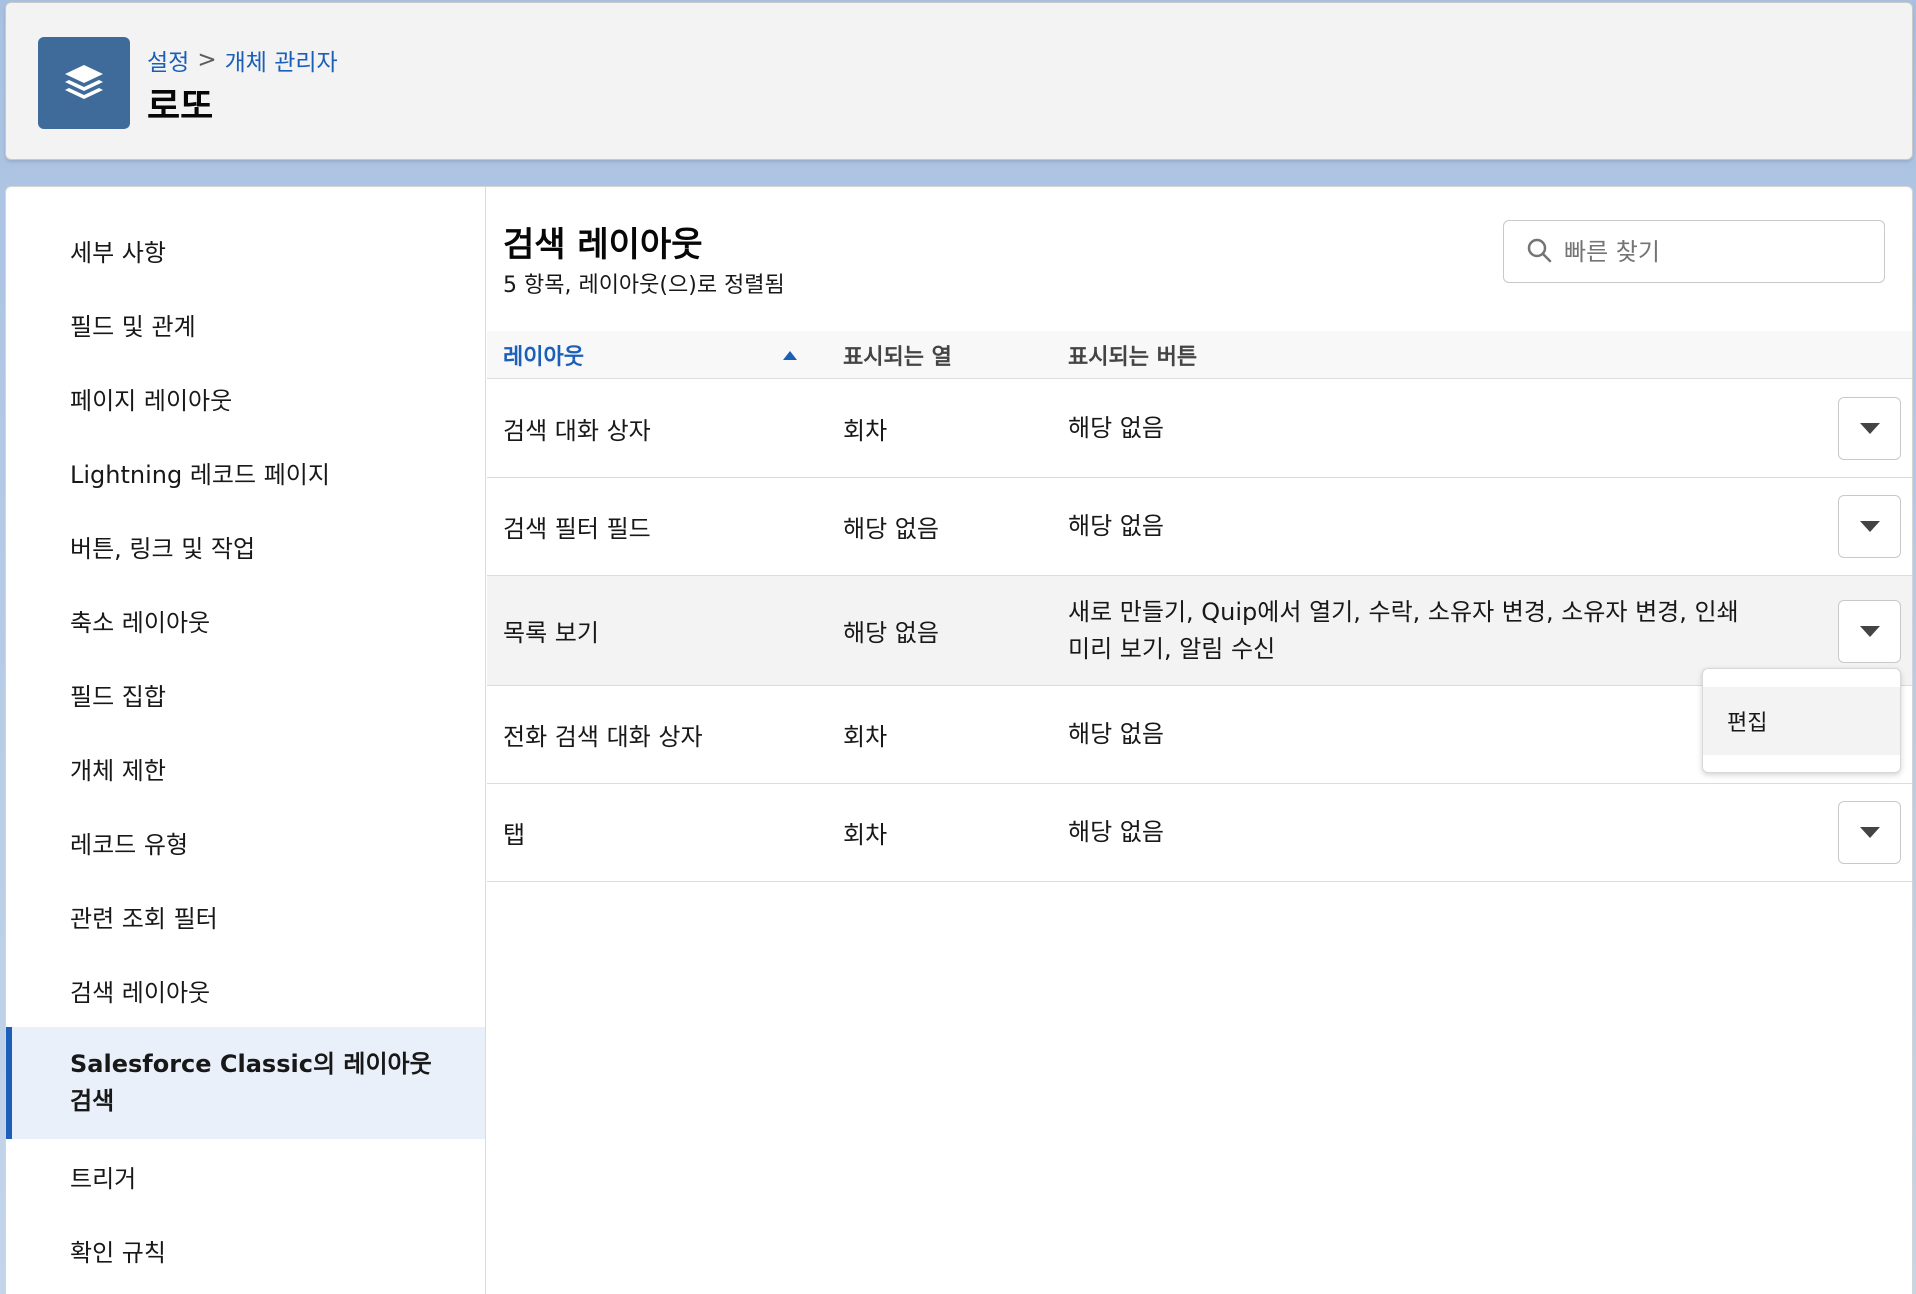 The width and height of the screenshot is (1916, 1294). What do you see at coordinates (118, 770) in the screenshot?
I see `sidebar-item-label: 개체 제한` at bounding box center [118, 770].